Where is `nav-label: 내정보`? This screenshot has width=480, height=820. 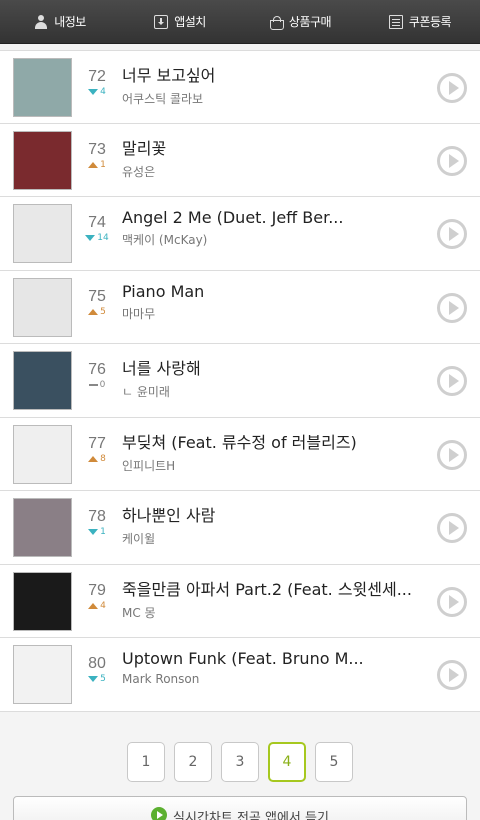
nav-label: 내정보 is located at coordinates (70, 22).